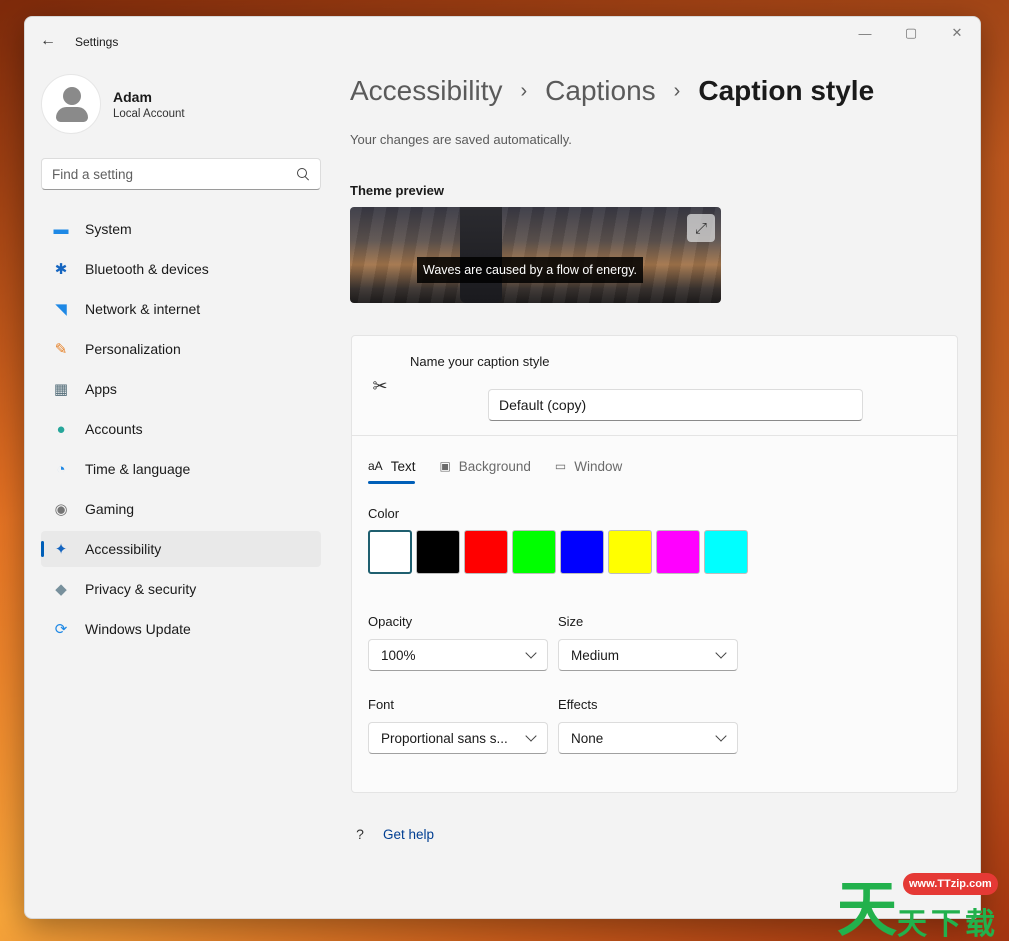 This screenshot has height=941, width=1009. I want to click on user-profile: Adam Local Account, so click(113, 104).